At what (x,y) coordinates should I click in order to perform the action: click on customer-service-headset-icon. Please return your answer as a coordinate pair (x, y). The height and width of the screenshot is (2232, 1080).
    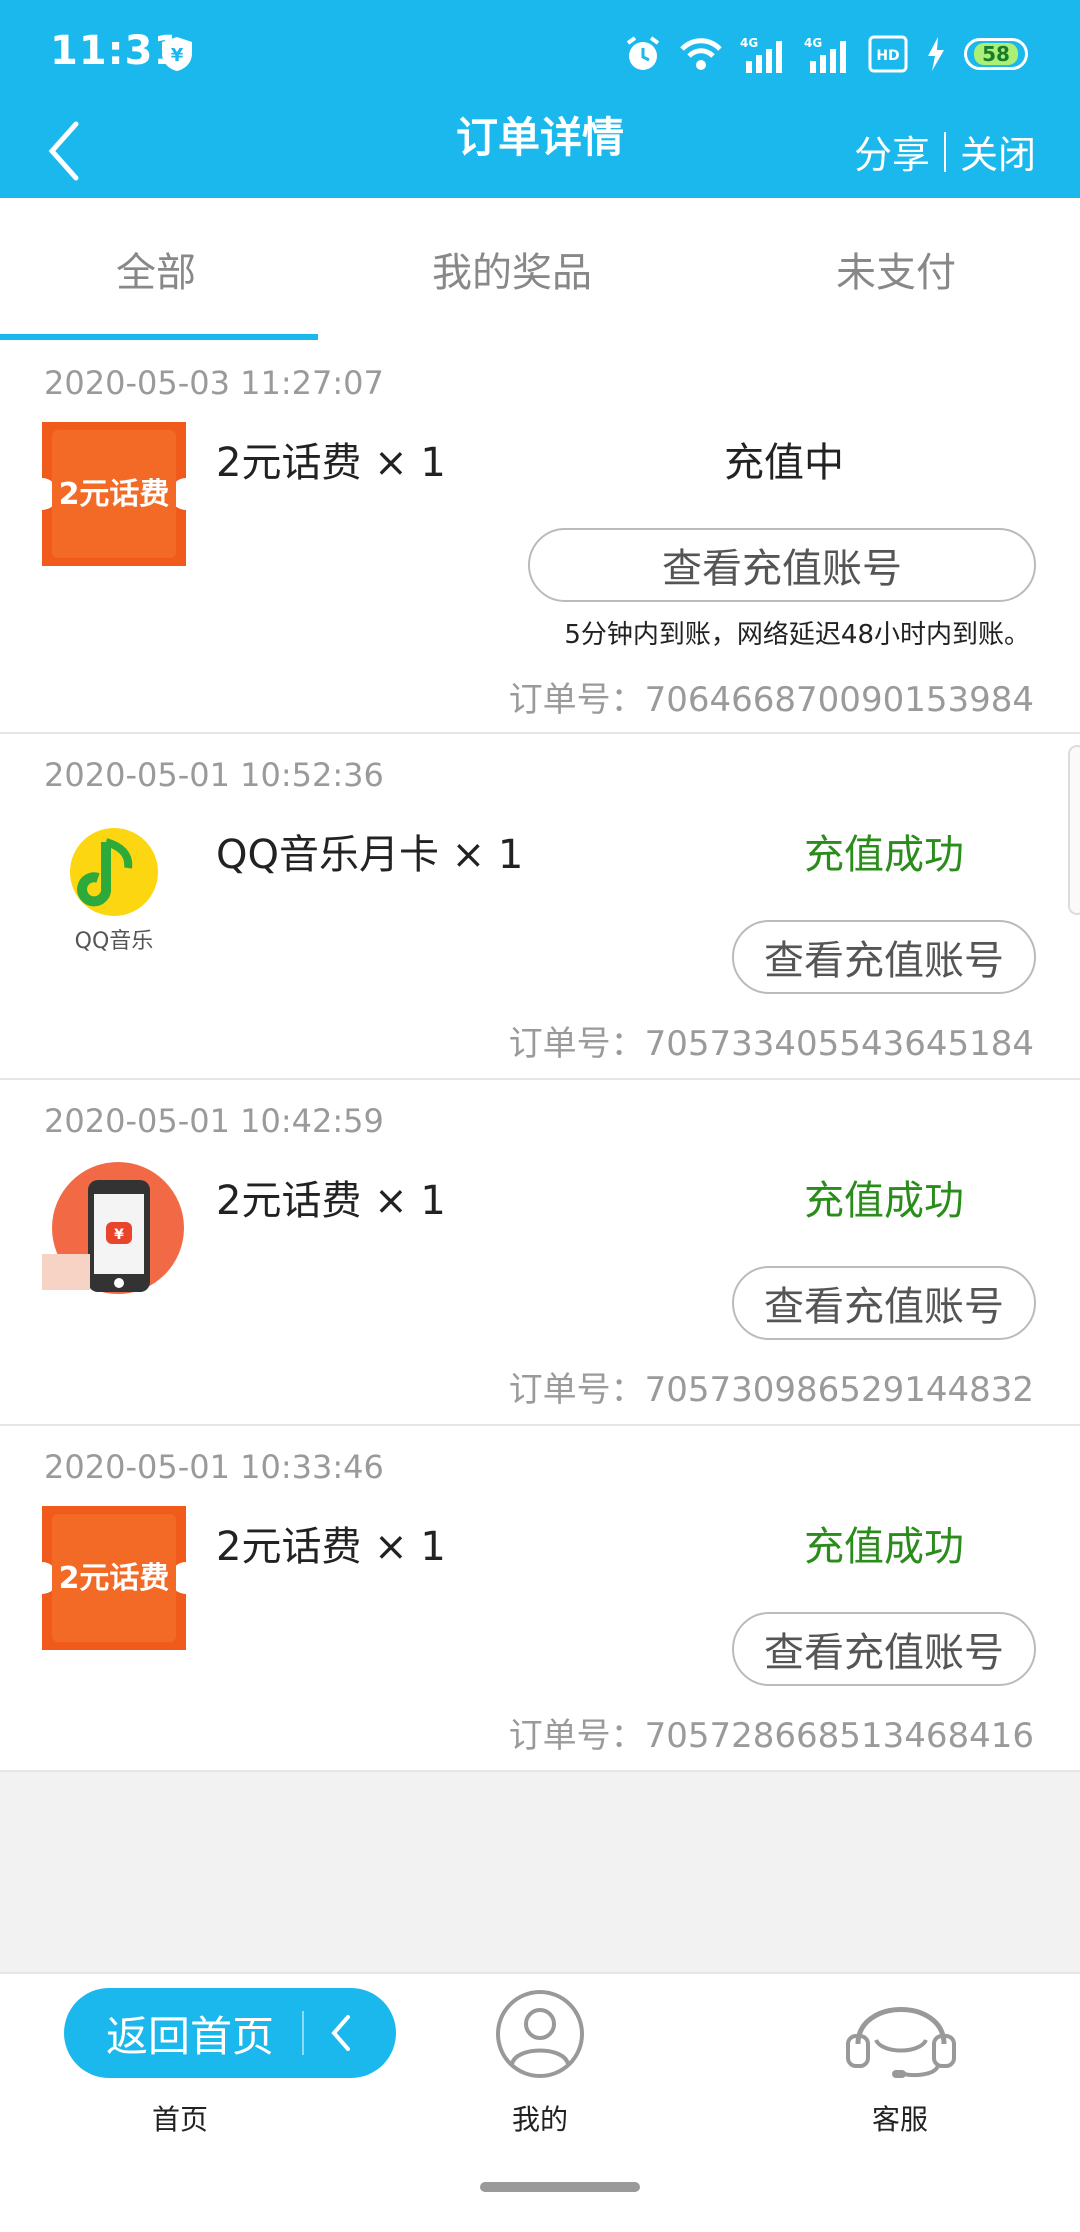
    Looking at the image, I should click on (901, 2034).